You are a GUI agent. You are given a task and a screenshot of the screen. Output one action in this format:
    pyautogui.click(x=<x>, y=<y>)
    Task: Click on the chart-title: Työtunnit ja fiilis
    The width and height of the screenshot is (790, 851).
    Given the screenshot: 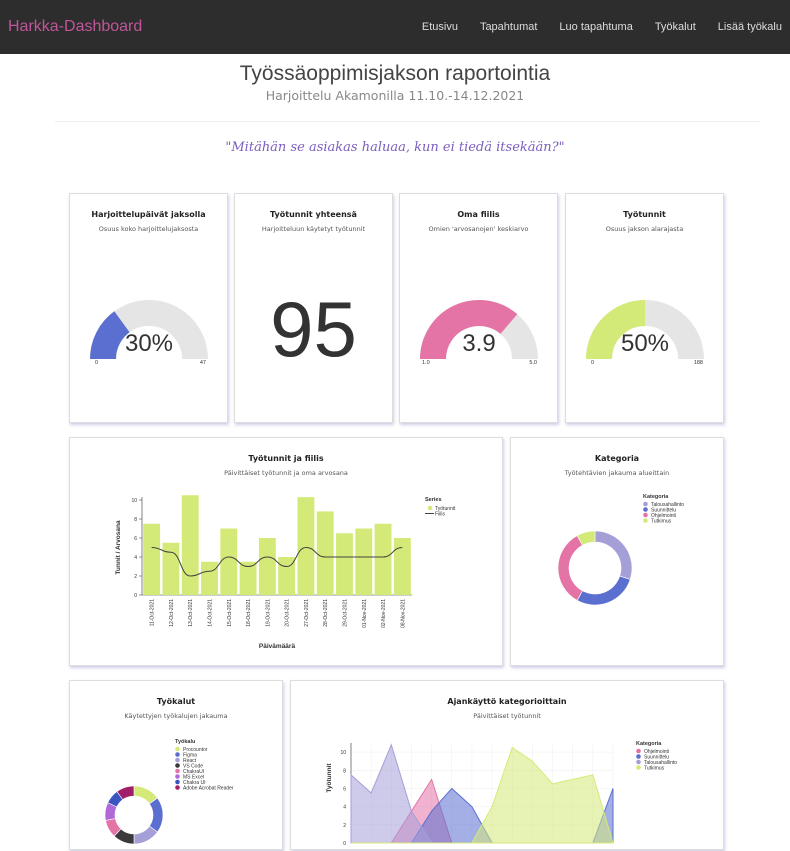 What is the action you would take?
    pyautogui.click(x=286, y=458)
    